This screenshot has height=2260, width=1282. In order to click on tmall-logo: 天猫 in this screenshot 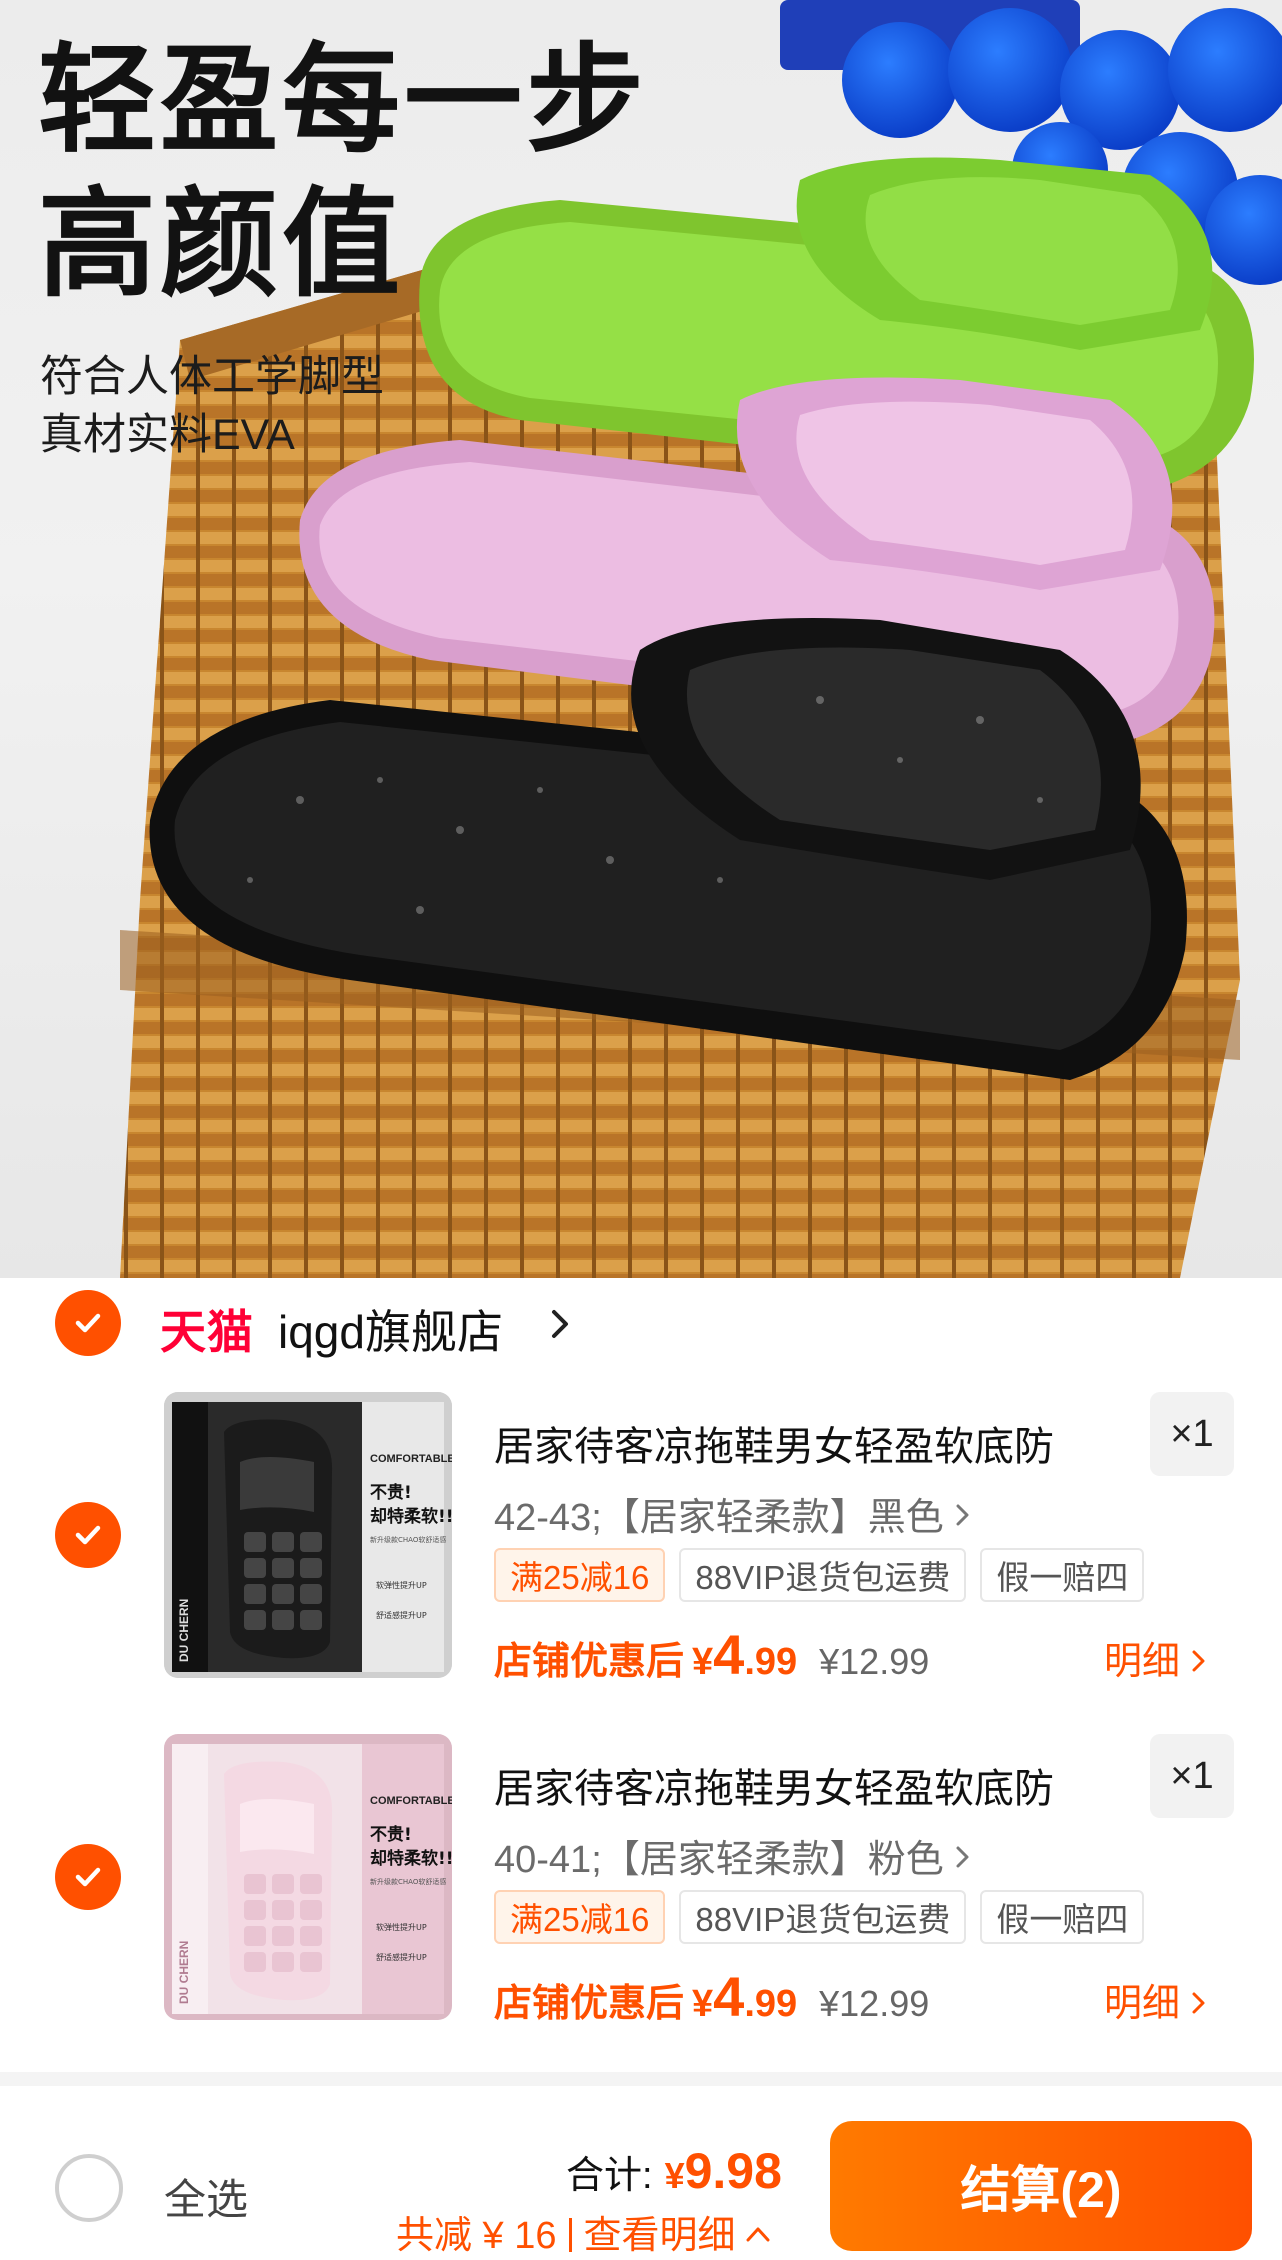, I will do `click(207, 1332)`.